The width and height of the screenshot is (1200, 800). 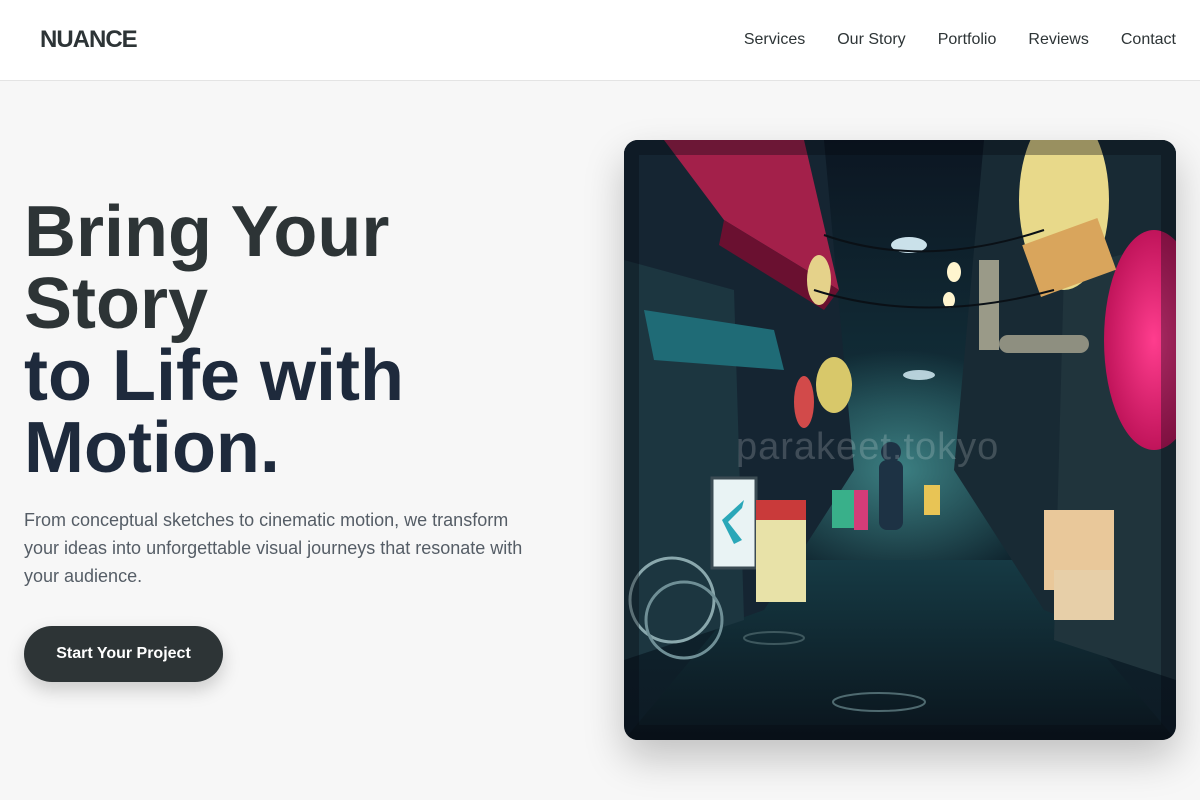 What do you see at coordinates (207, 232) in the screenshot?
I see `headline-line-1: Bring Your` at bounding box center [207, 232].